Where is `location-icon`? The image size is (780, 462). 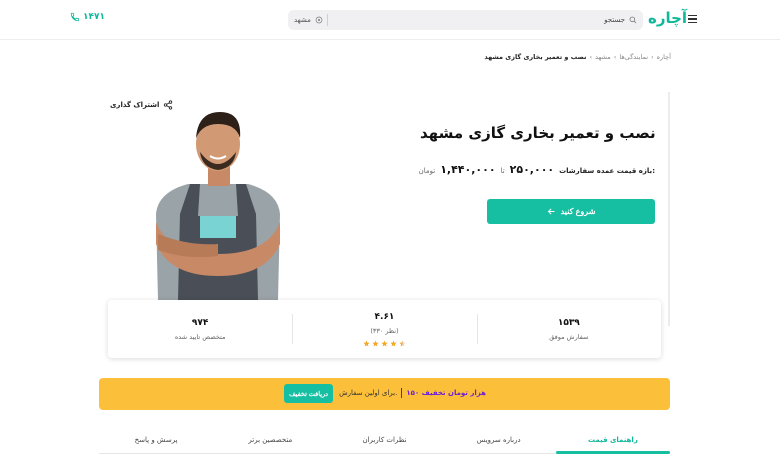
location-icon is located at coordinates (319, 20).